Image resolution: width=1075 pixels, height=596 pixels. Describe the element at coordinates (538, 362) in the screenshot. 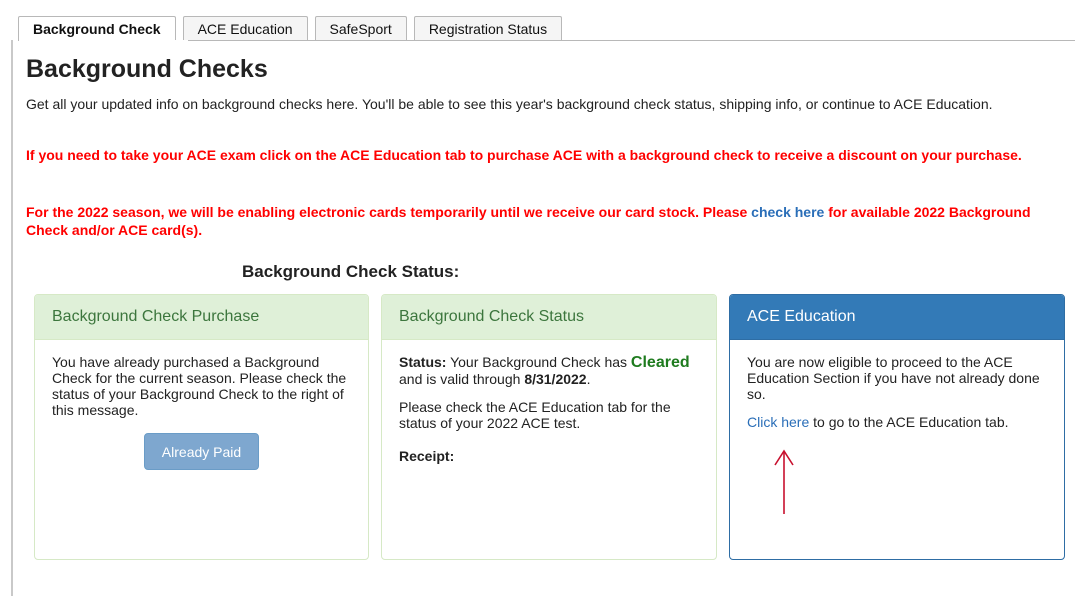

I see `status-text: Your Background Check has` at that location.